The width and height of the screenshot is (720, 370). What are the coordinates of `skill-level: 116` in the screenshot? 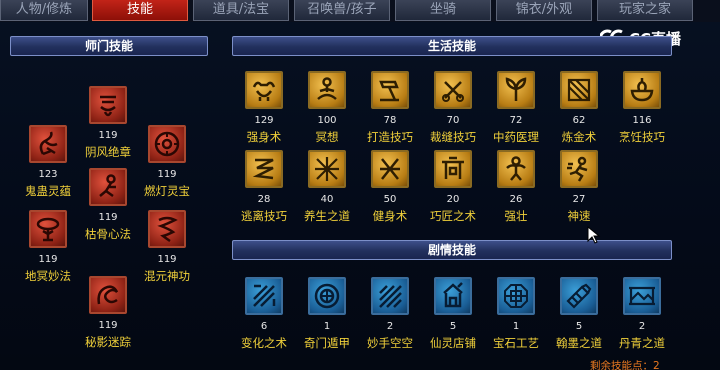 It's located at (642, 120).